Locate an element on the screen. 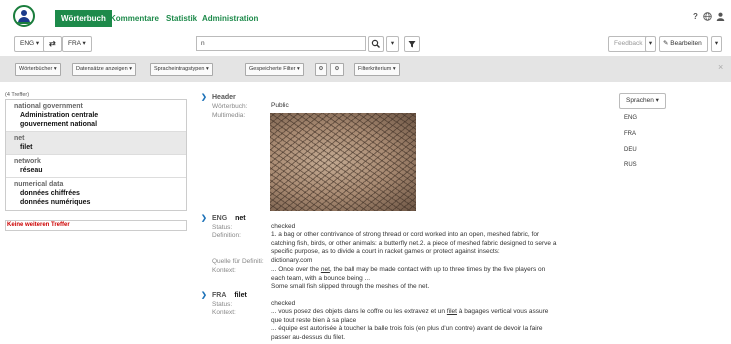 The width and height of the screenshot is (731, 344). help-icon: ? is located at coordinates (695, 16).